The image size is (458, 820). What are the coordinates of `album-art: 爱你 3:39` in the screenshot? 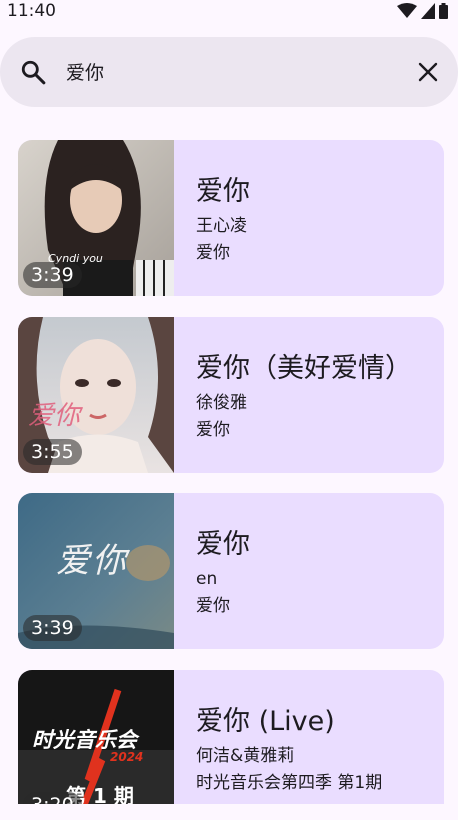 It's located at (96, 571).